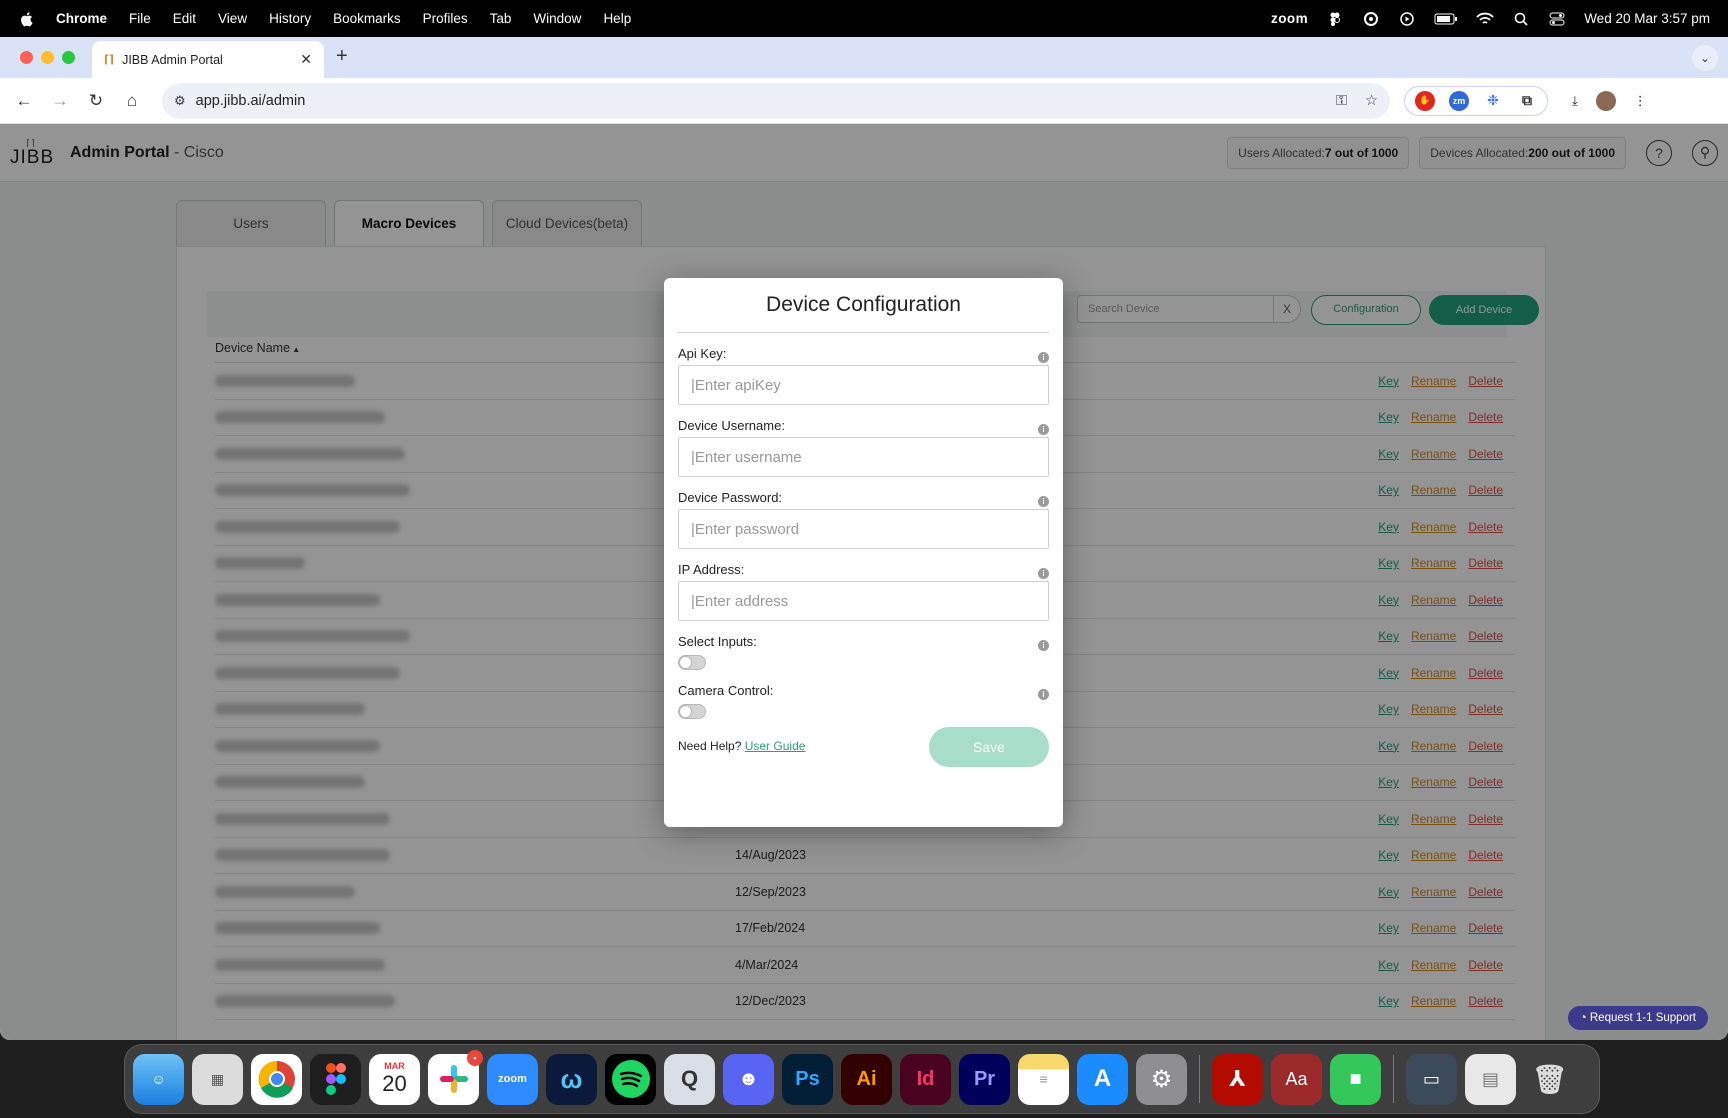 The width and height of the screenshot is (1728, 1118). Describe the element at coordinates (1431, 1079) in the screenshot. I see `screenshot-thumbnail-icon: ▭` at that location.